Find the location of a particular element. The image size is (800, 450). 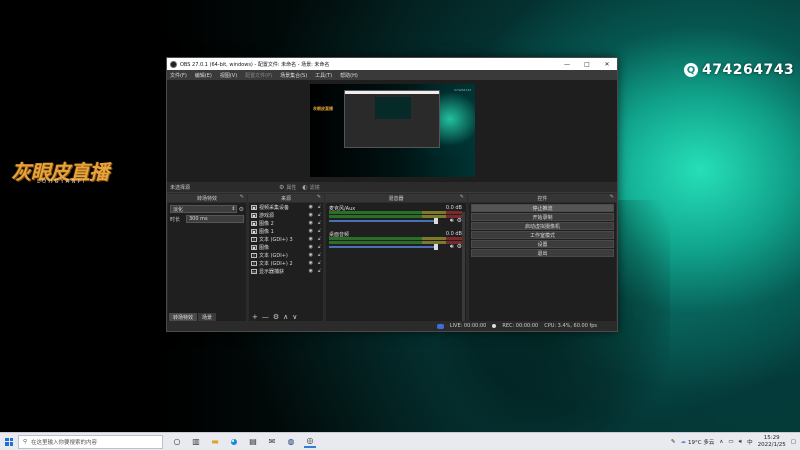

file-explorer-icon: ▬ is located at coordinates (215, 442).